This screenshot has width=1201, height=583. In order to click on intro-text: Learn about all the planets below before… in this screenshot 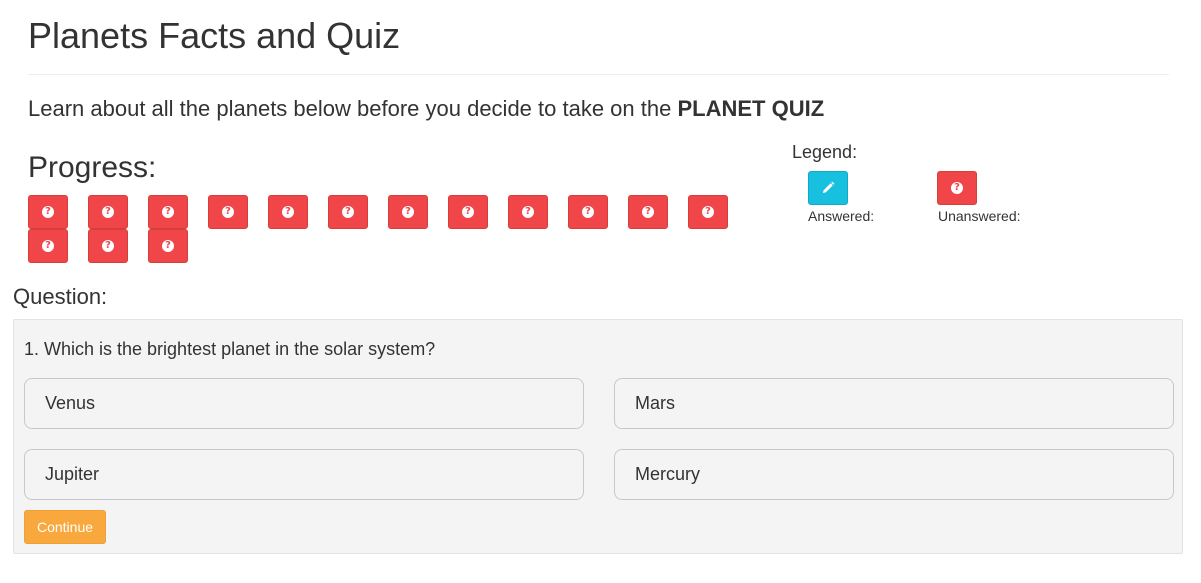, I will do `click(426, 109)`.